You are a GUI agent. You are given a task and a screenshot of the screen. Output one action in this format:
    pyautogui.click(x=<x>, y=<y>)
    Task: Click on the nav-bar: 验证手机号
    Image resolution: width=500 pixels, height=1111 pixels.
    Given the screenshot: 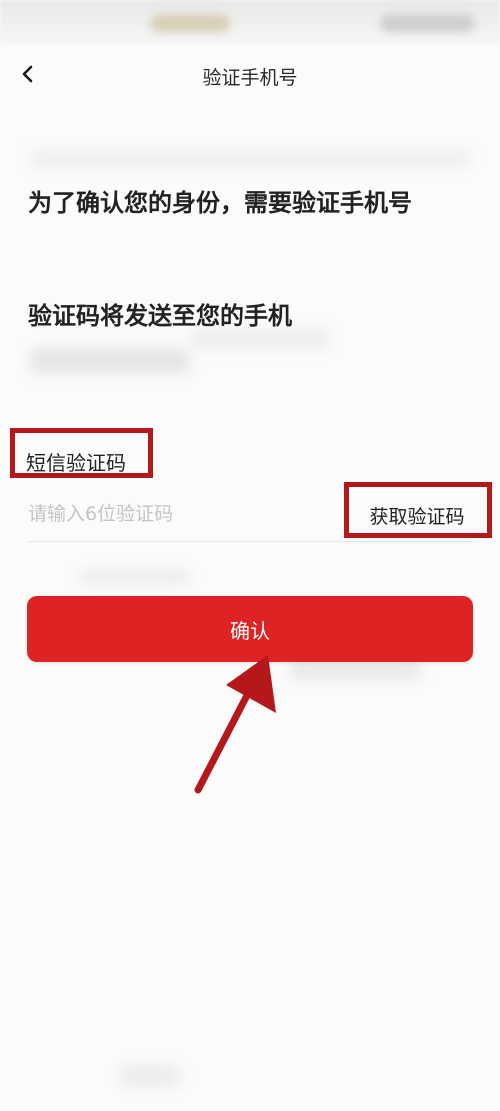 What is the action you would take?
    pyautogui.click(x=250, y=75)
    